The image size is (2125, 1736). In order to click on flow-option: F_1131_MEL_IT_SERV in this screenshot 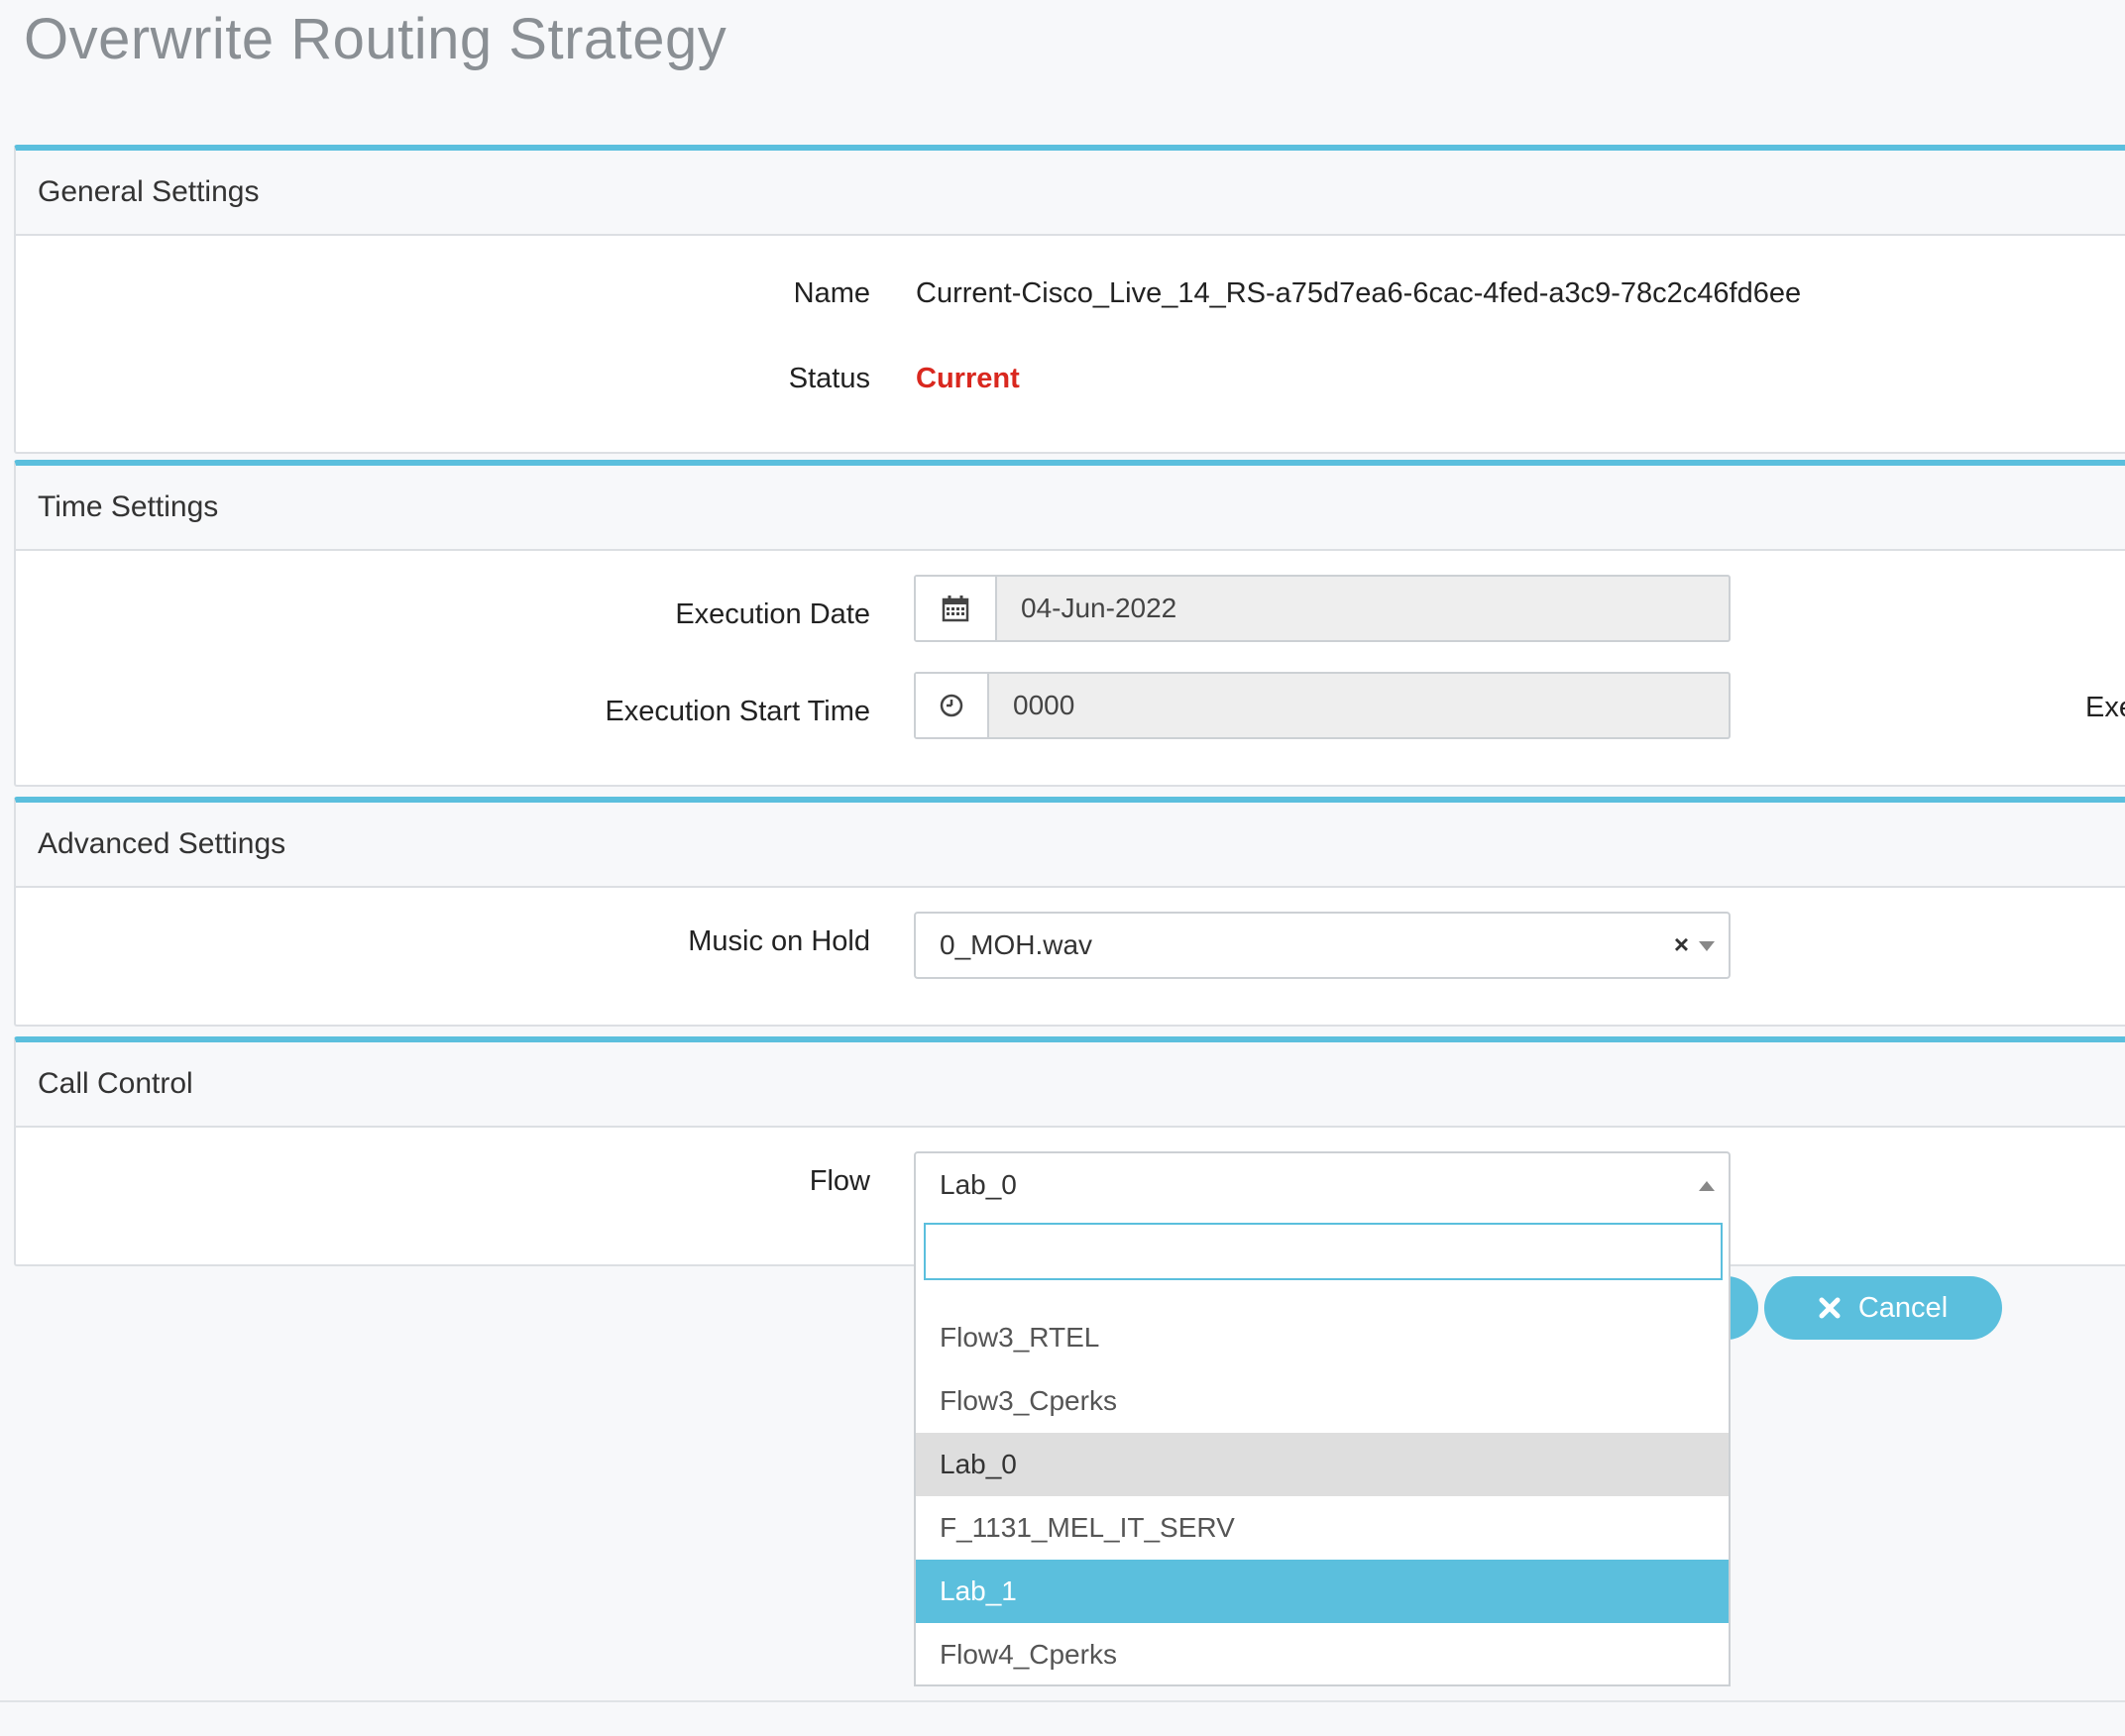, I will do `click(1322, 1528)`.